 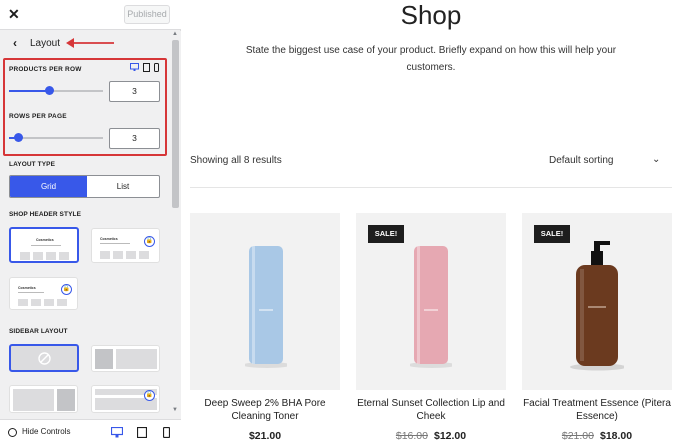 What do you see at coordinates (43, 293) in the screenshot?
I see `header-style-option-3: Cosmetics 🔒` at bounding box center [43, 293].